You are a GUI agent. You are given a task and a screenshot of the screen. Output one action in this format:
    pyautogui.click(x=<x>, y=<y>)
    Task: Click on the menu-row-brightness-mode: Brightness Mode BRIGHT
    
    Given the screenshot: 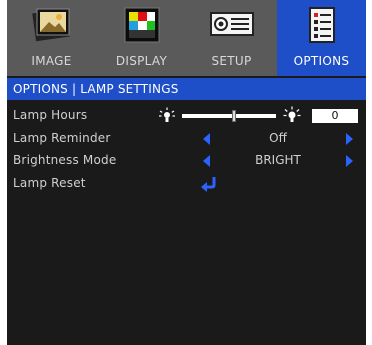 What is the action you would take?
    pyautogui.click(x=186, y=161)
    